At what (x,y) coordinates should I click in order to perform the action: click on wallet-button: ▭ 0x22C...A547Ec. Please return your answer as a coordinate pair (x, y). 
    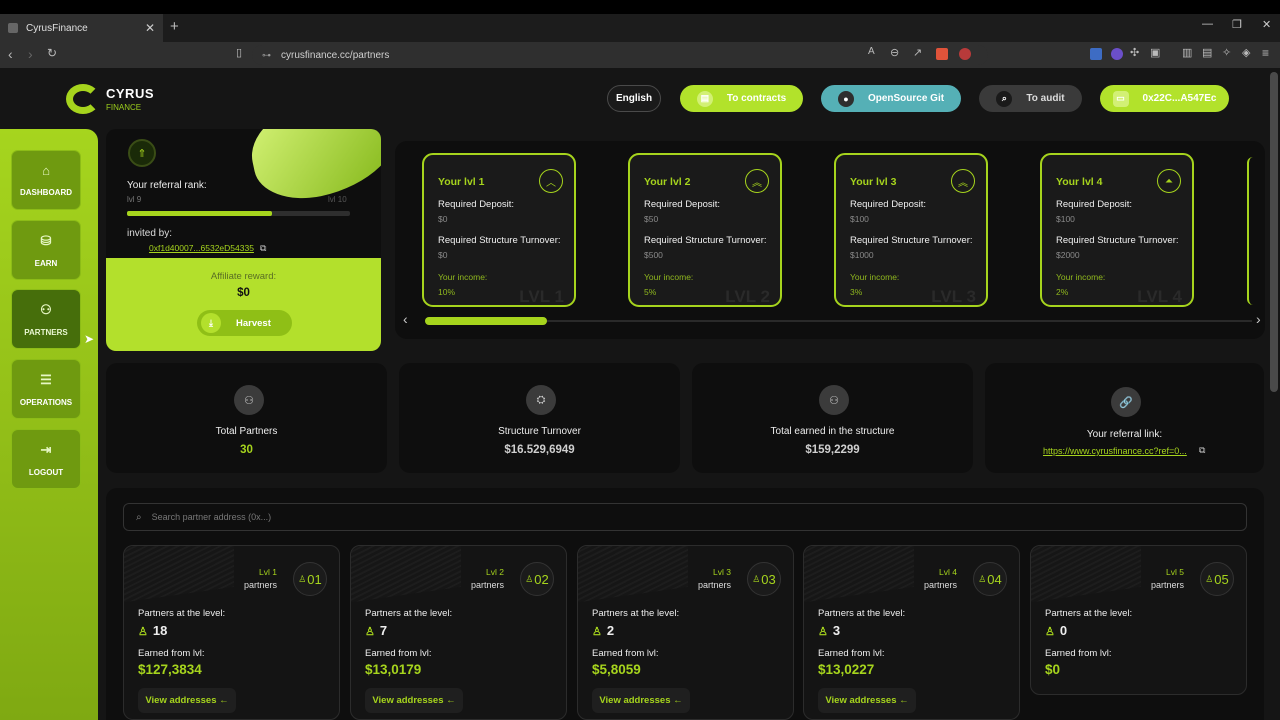
    Looking at the image, I should click on (1164, 98).